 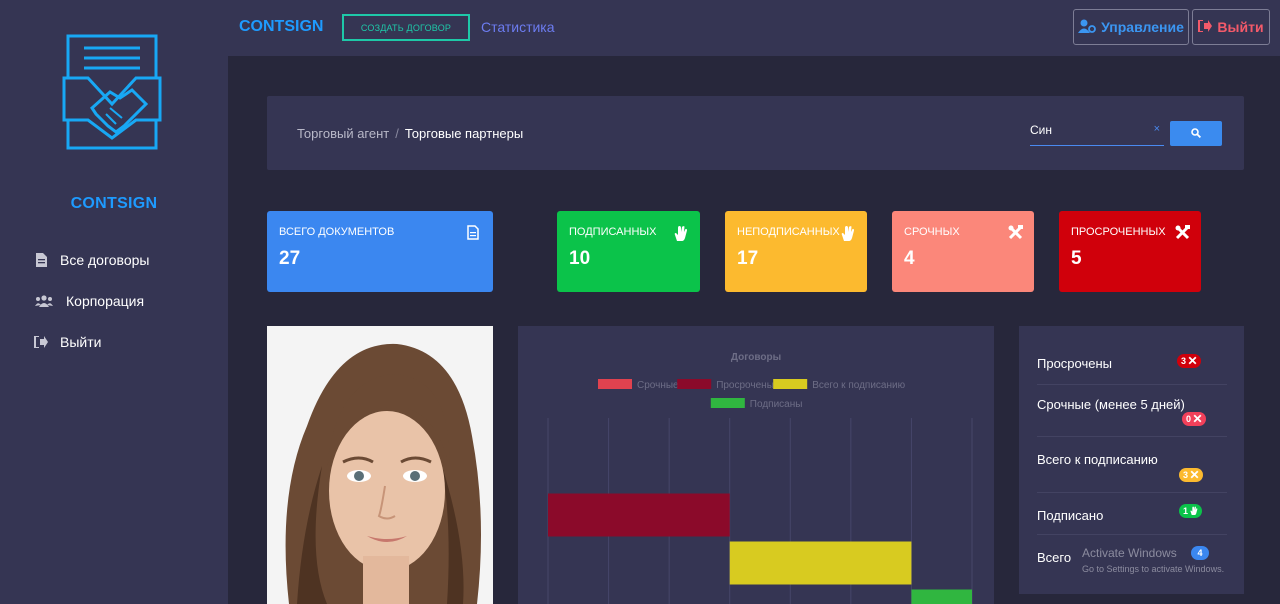 I want to click on users-icon, so click(x=44, y=301).